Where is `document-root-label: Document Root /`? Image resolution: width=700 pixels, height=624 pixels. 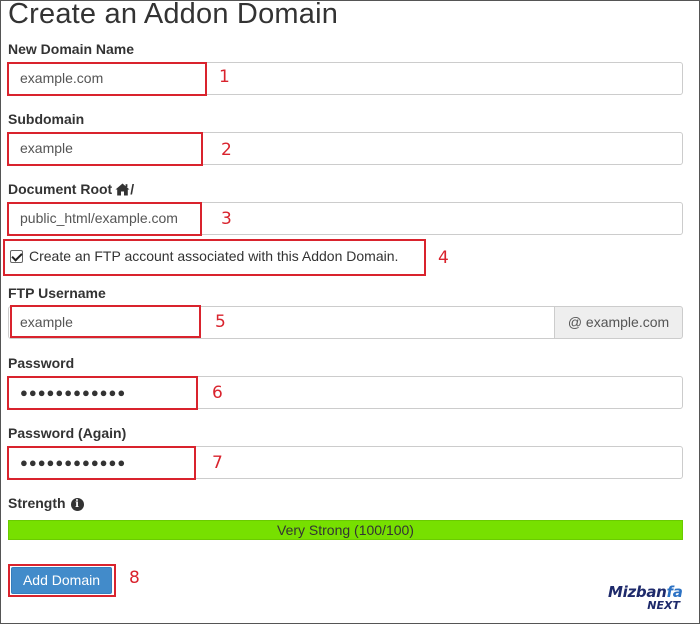
document-root-label: Document Root / is located at coordinates (71, 190).